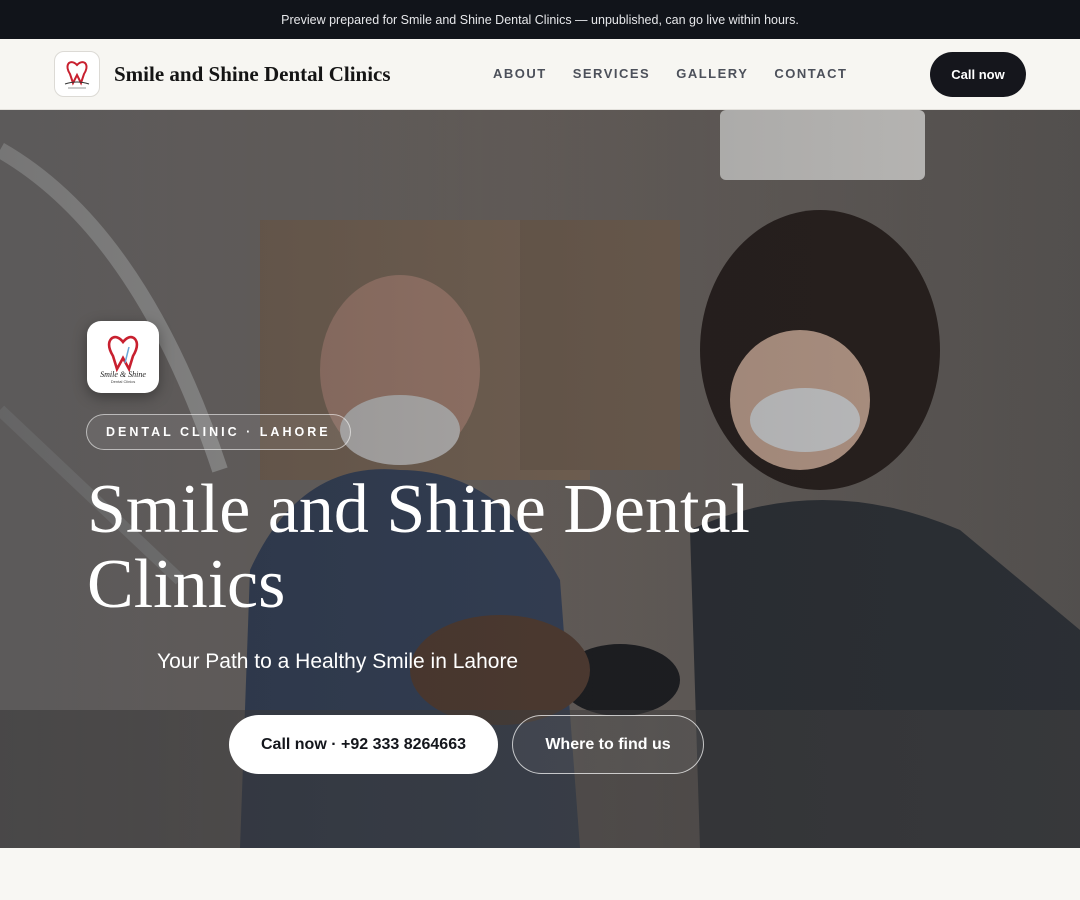 This screenshot has width=1080, height=900. Describe the element at coordinates (810, 73) in the screenshot. I see `nav-contact: CONTACT` at that location.